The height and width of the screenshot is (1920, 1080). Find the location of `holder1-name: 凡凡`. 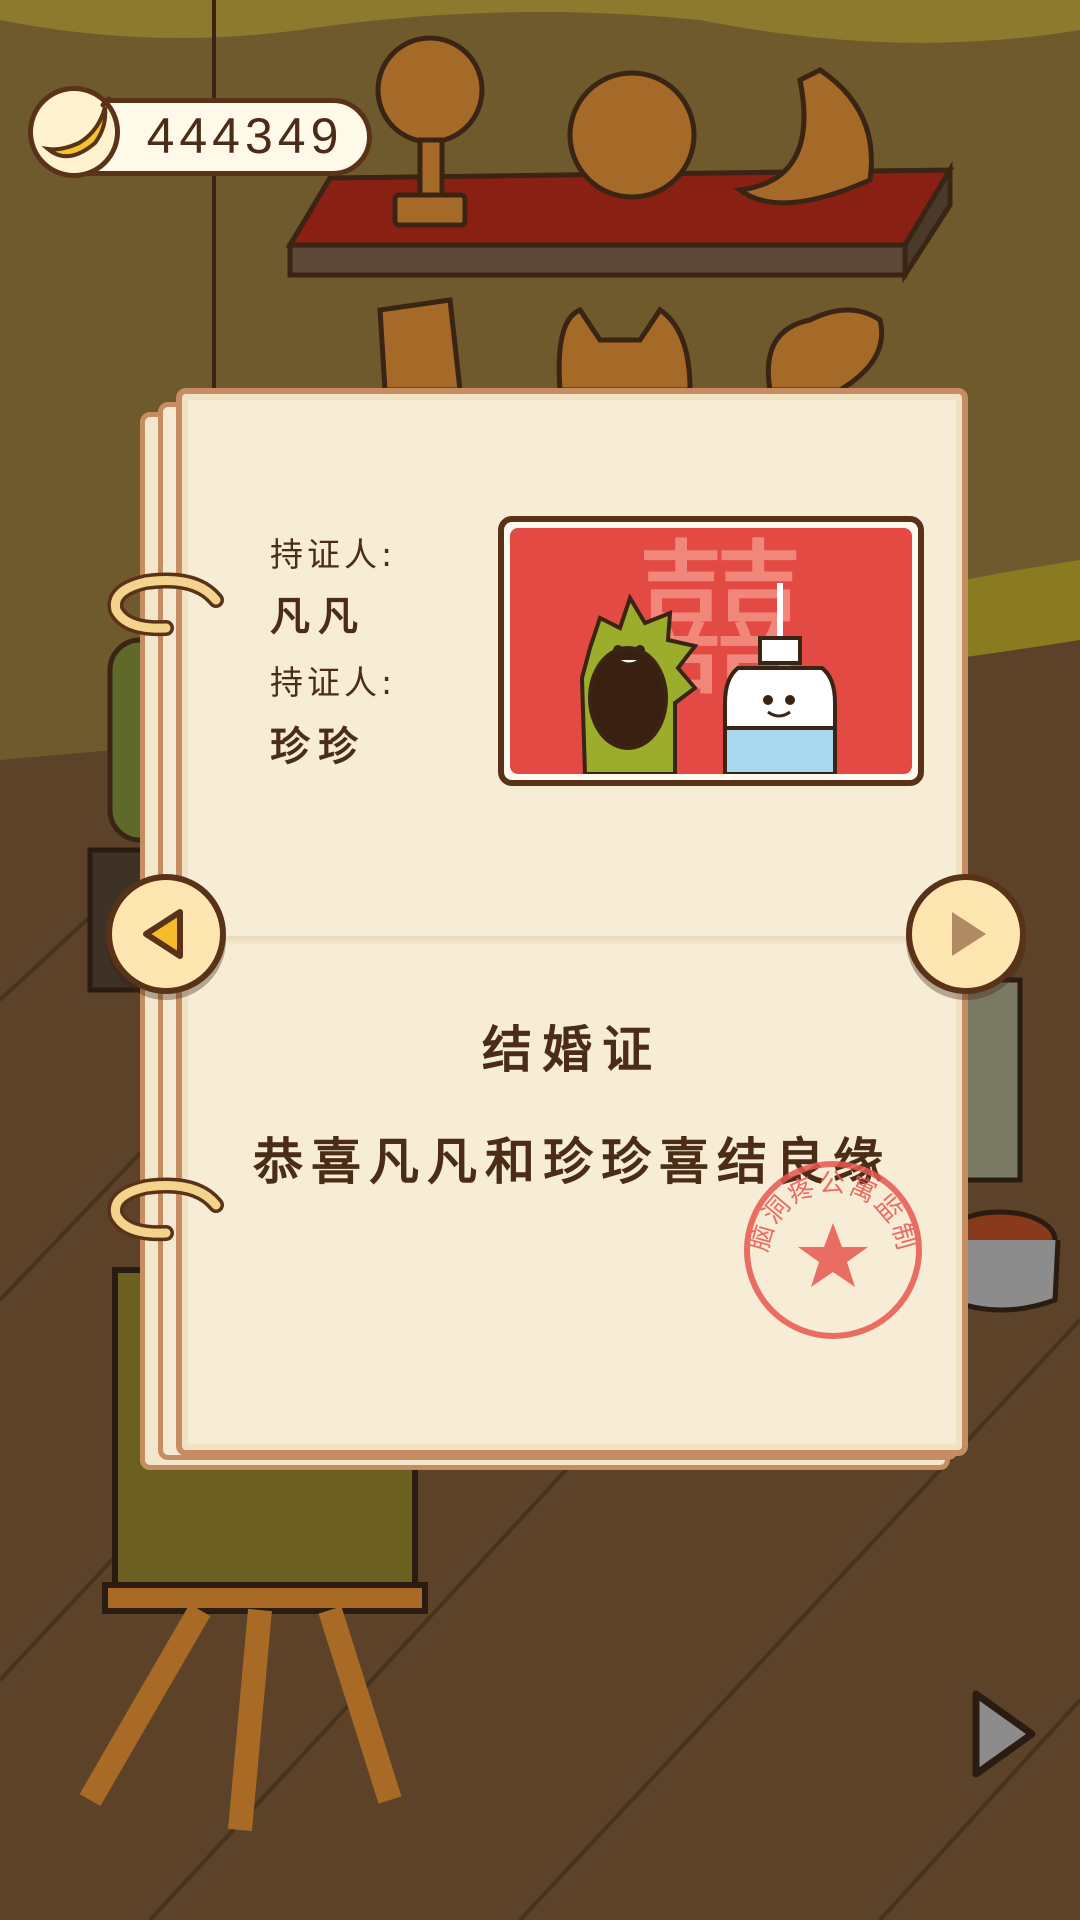

holder1-name: 凡凡 is located at coordinates (318, 617).